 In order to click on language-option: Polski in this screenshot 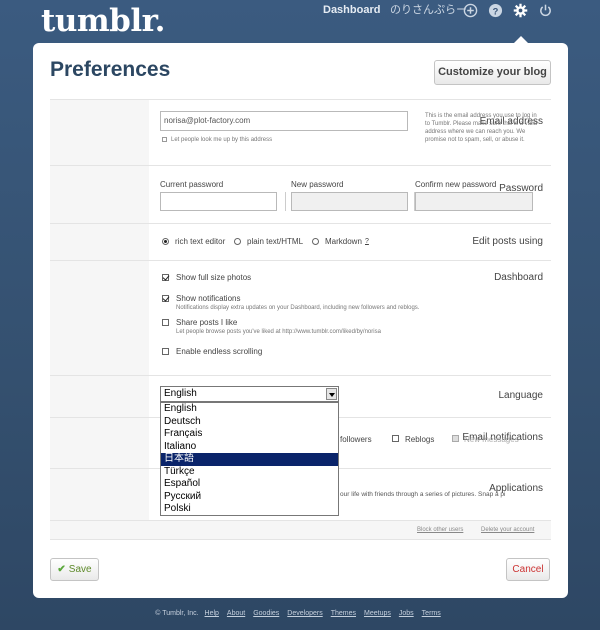, I will do `click(249, 509)`.